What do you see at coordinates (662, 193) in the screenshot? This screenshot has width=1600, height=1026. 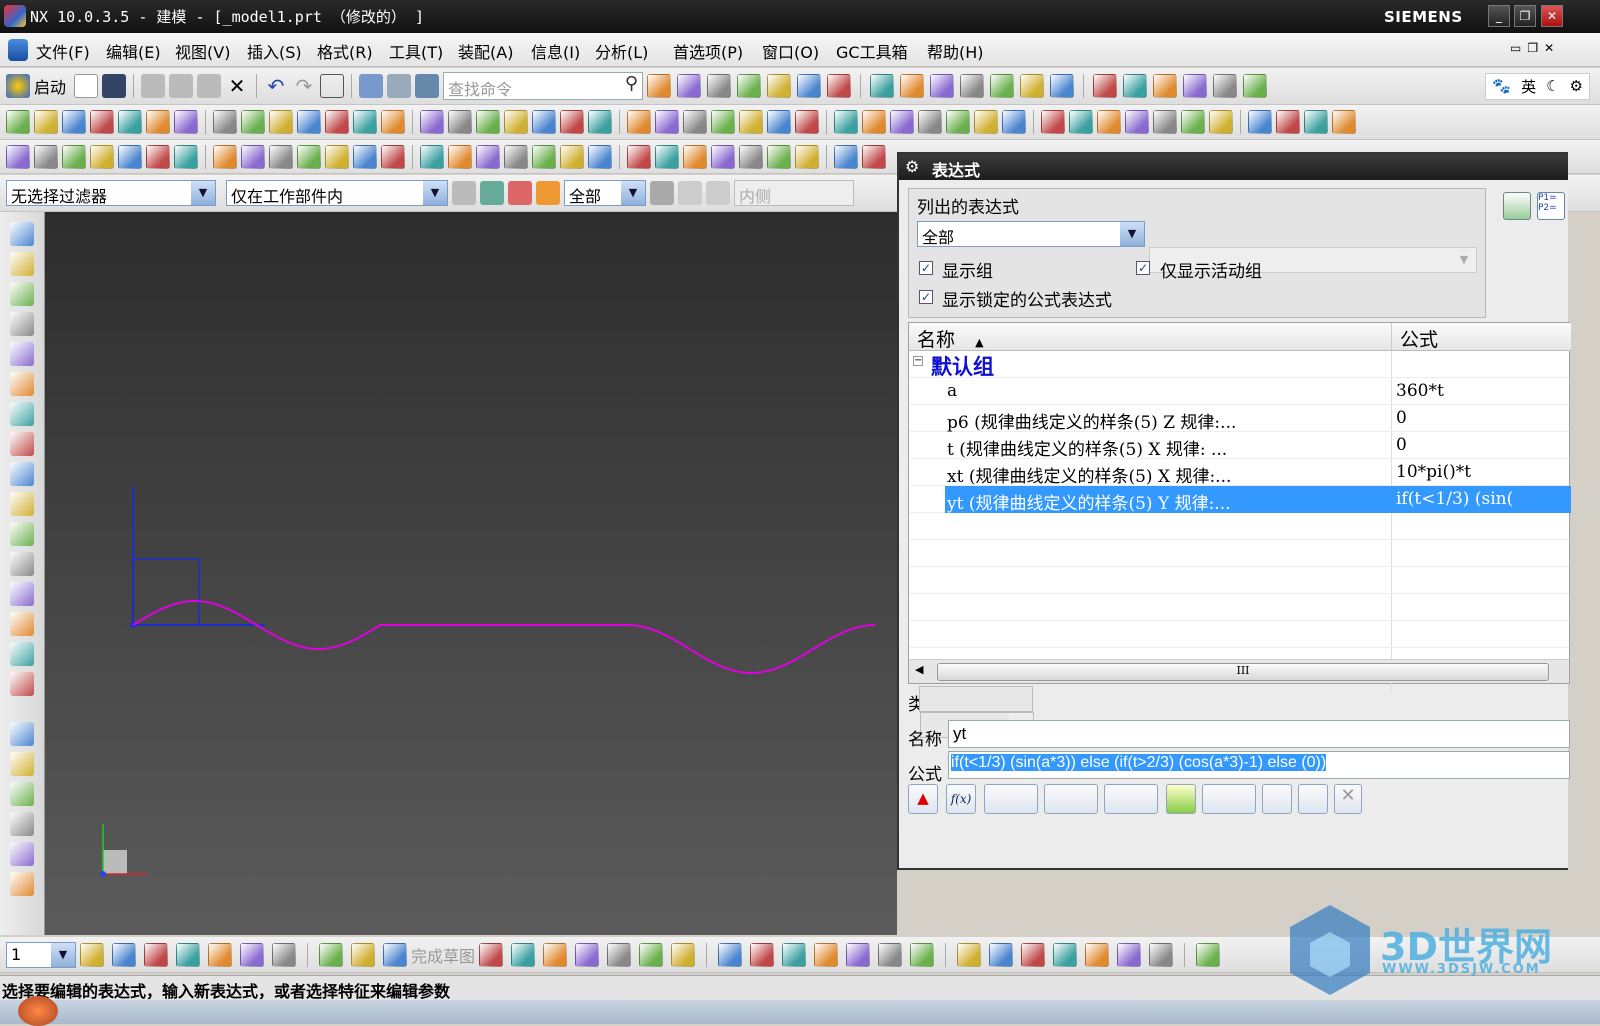 I see `curve-rule-icon` at bounding box center [662, 193].